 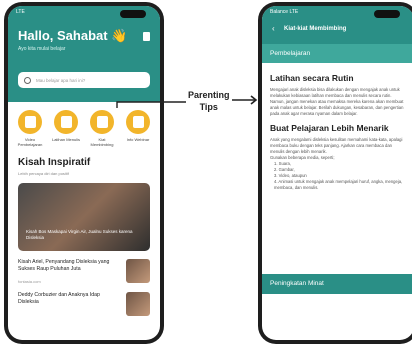 I want to click on section-band-peningkatan: Peningkatan Minat, so click(x=337, y=284).